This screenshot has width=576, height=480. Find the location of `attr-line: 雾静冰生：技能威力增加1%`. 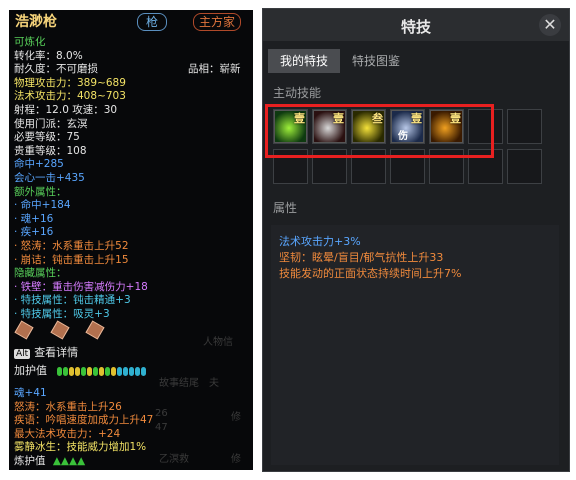

attr-line: 雾静冰生：技能威力增加1% is located at coordinates (80, 447).